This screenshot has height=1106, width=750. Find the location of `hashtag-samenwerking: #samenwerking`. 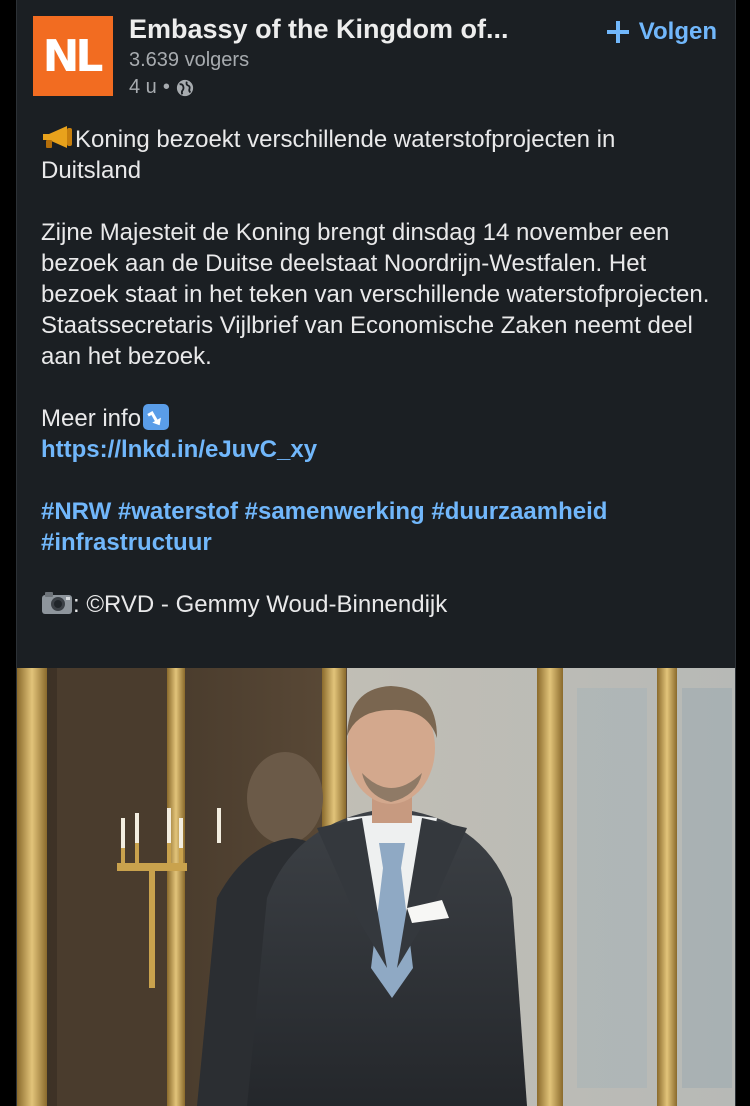

hashtag-samenwerking: #samenwerking is located at coordinates (335, 511).